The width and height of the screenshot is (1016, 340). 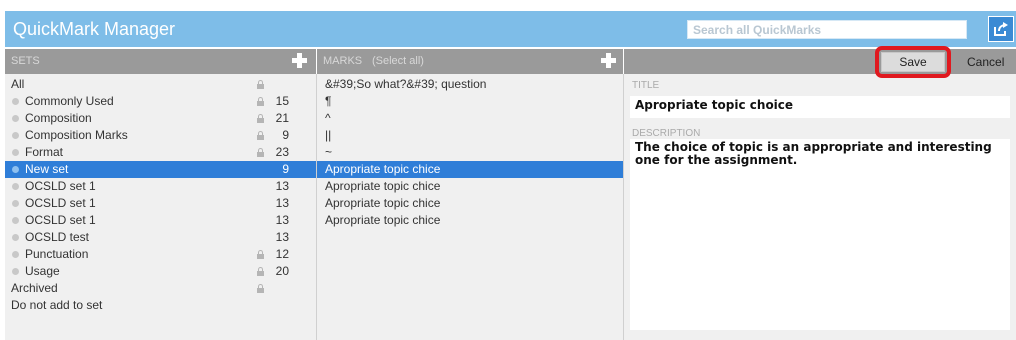 I want to click on mark-item: &#39;So what?&#39; question, so click(x=470, y=84).